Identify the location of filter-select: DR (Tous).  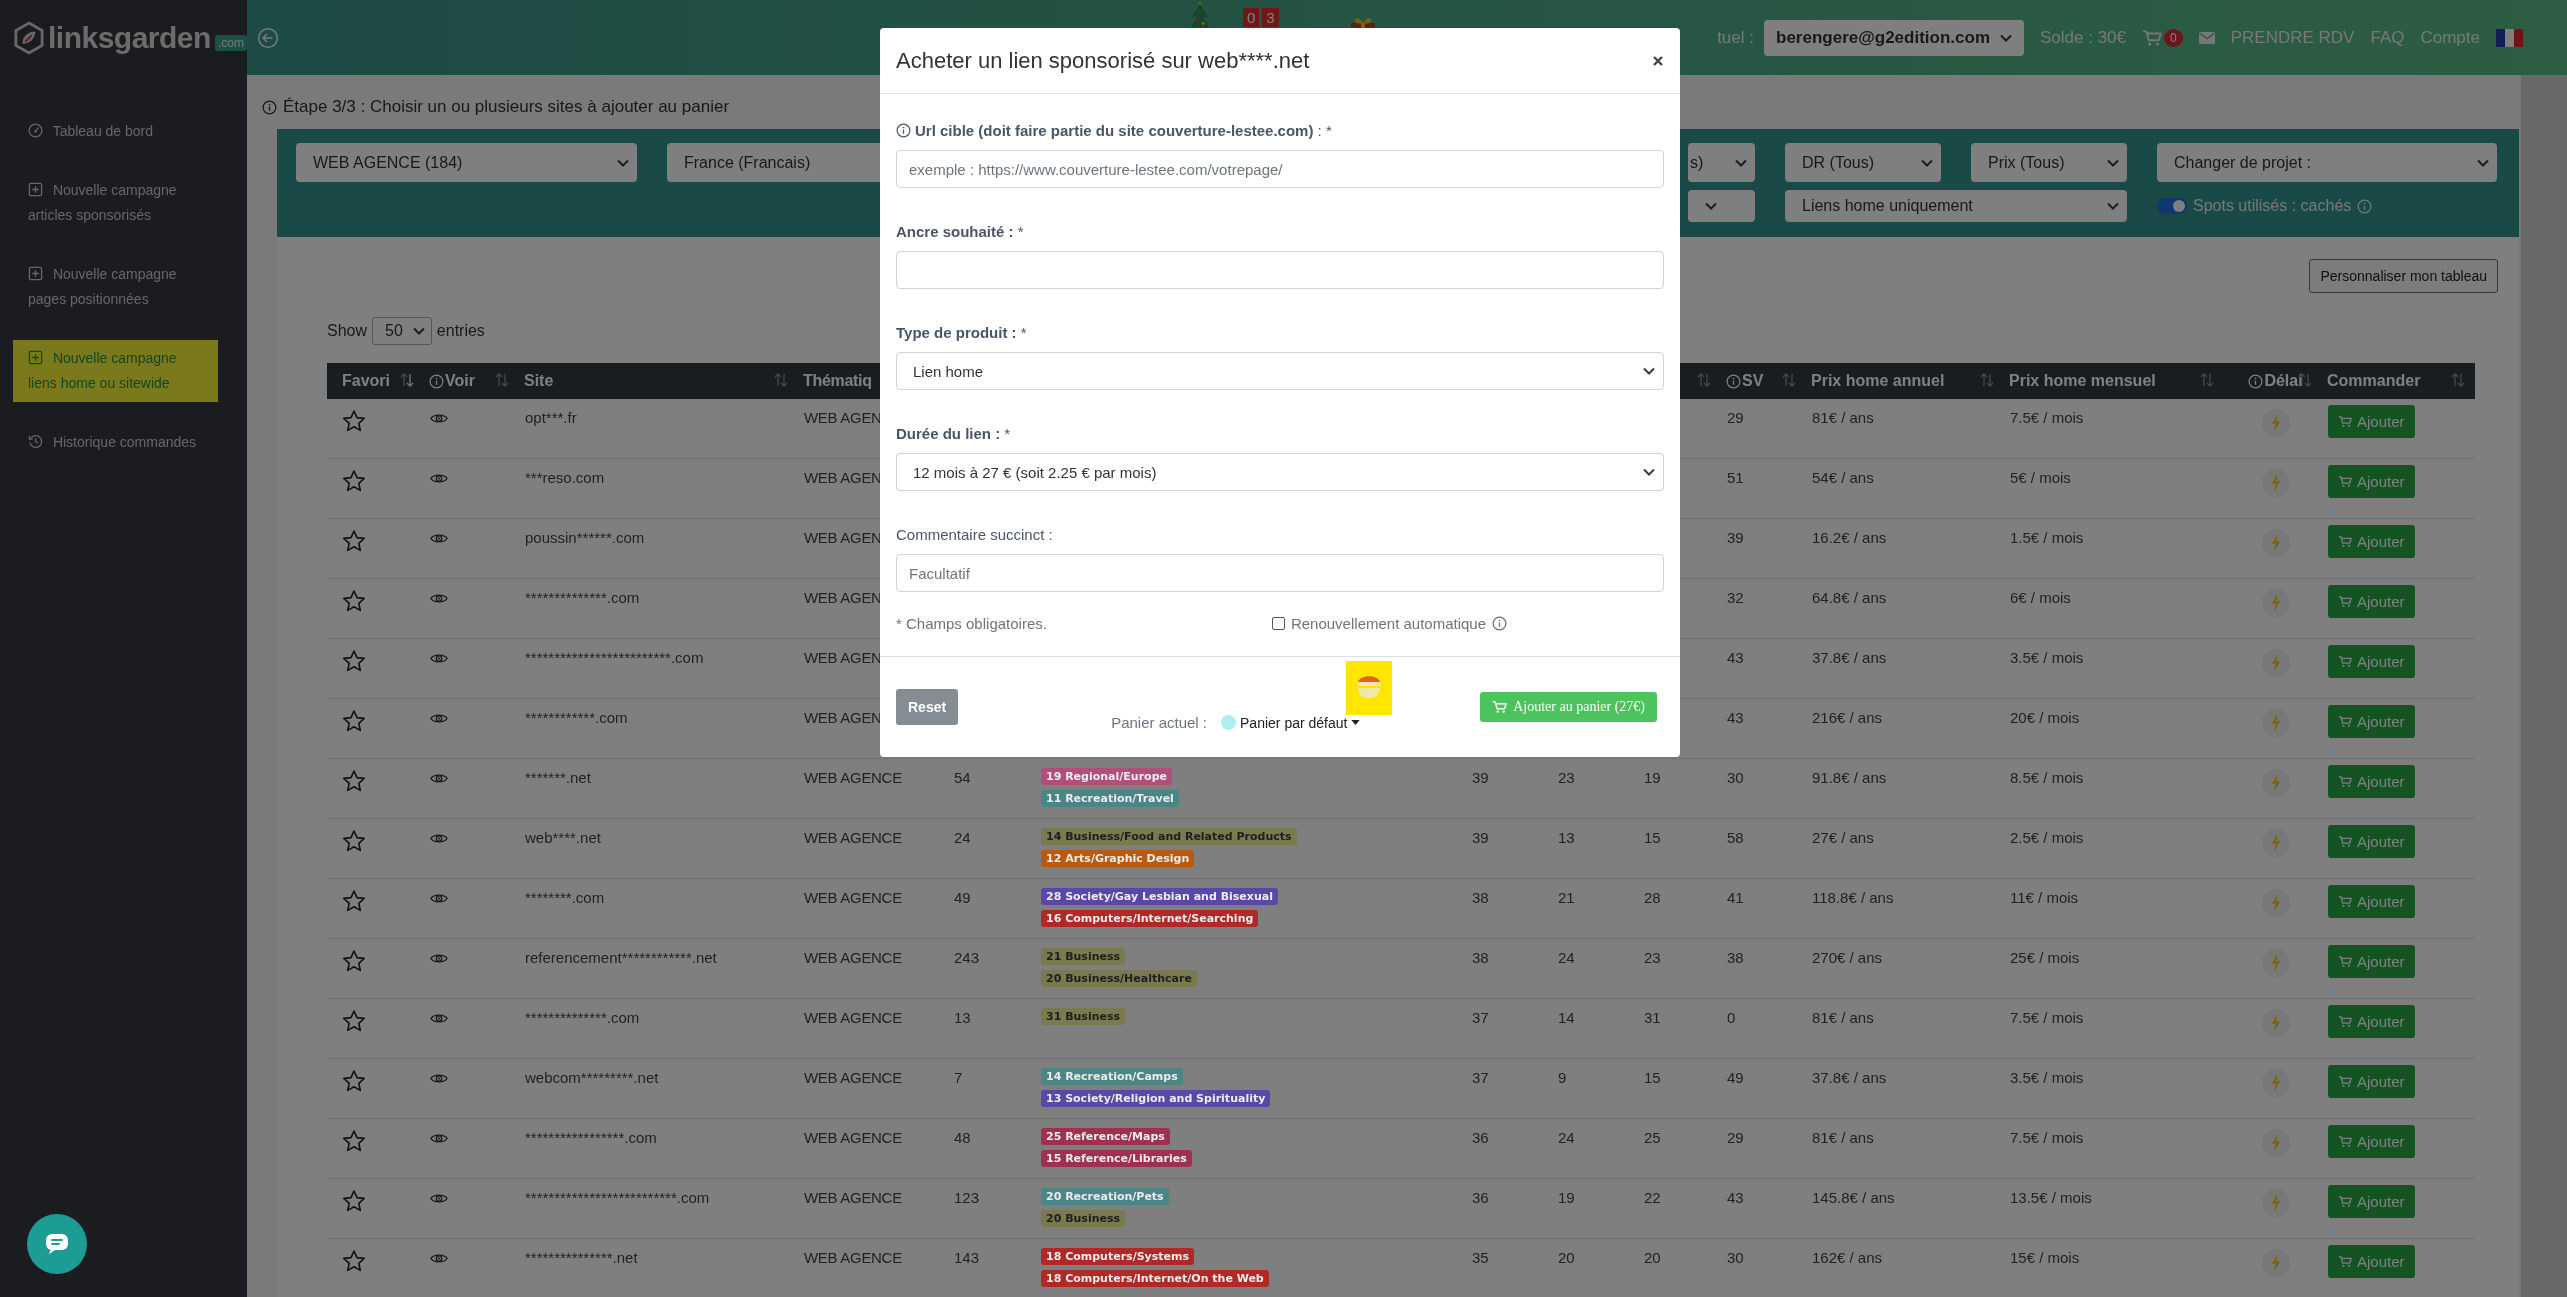
(1863, 162).